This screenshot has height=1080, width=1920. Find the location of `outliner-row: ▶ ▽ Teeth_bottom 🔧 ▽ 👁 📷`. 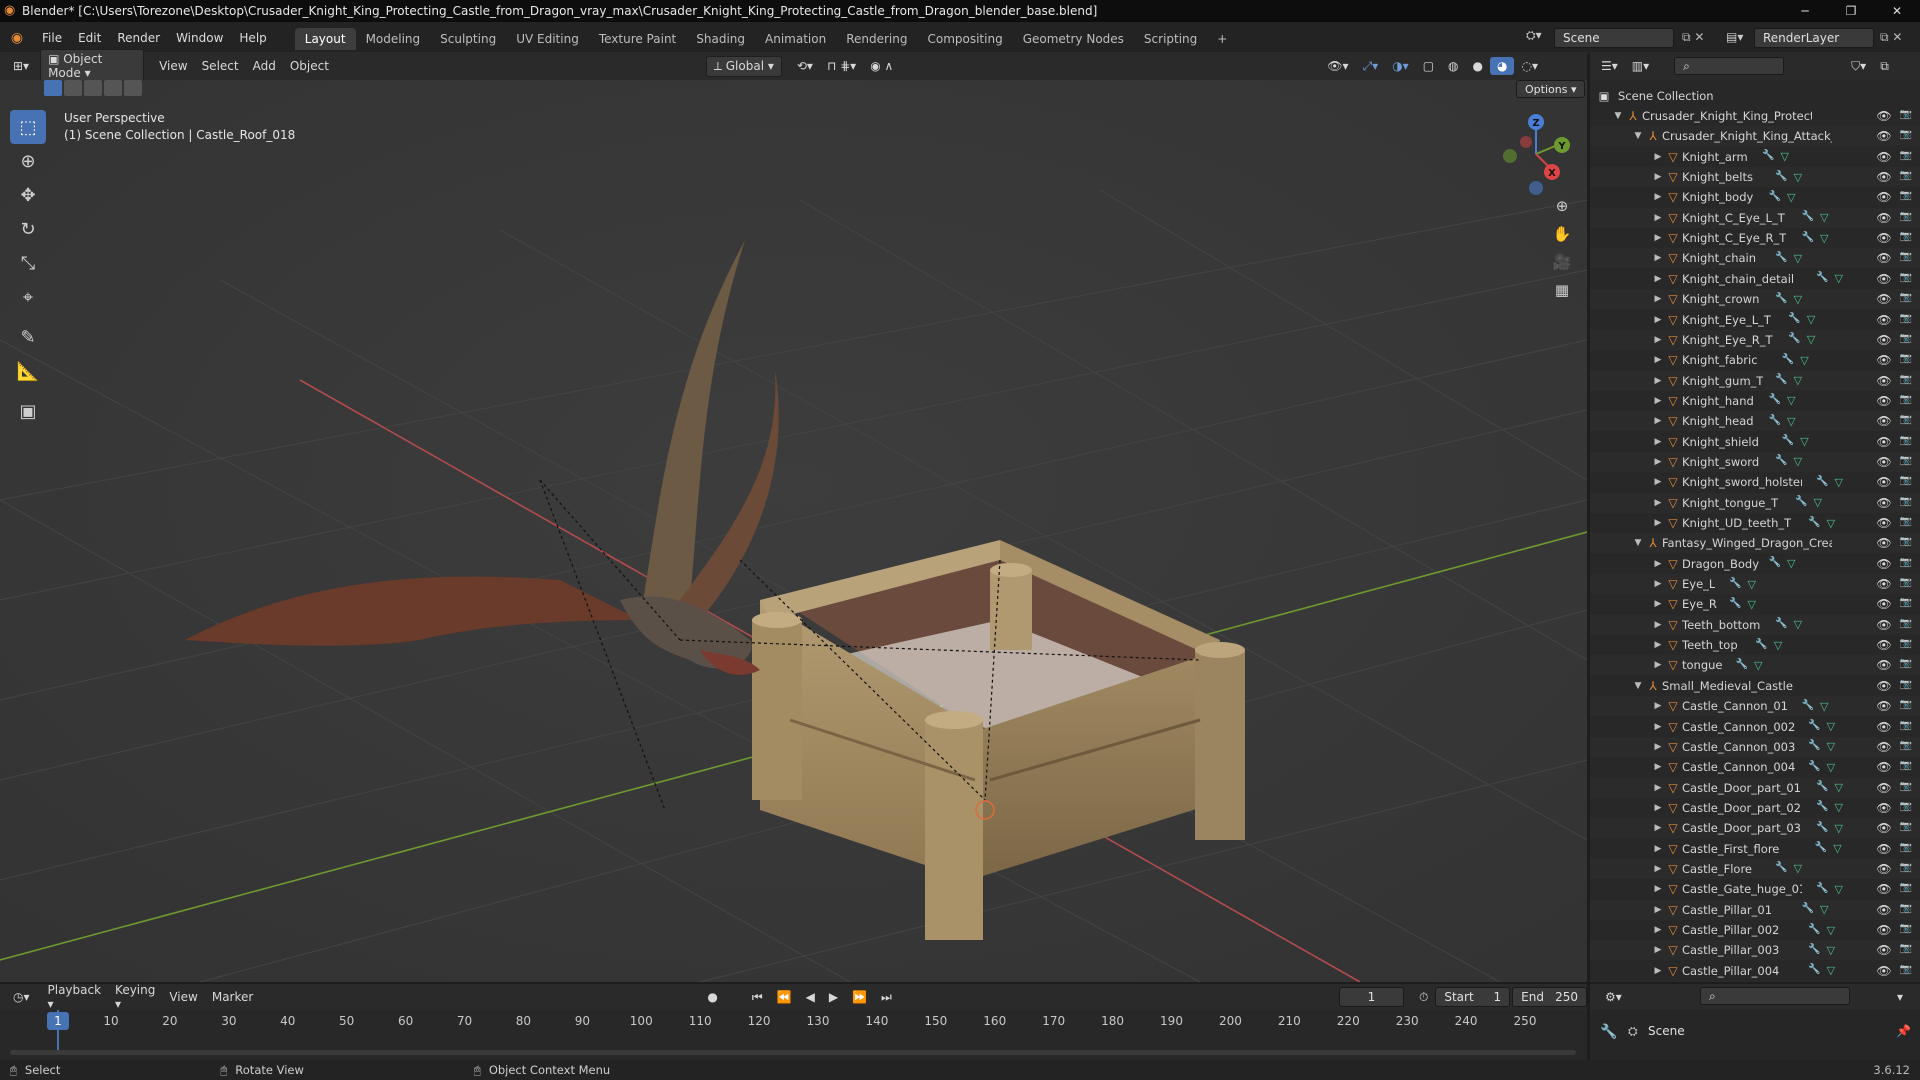

outliner-row: ▶ ▽ Teeth_bottom 🔧 ▽ 👁 📷 is located at coordinates (1755, 624).